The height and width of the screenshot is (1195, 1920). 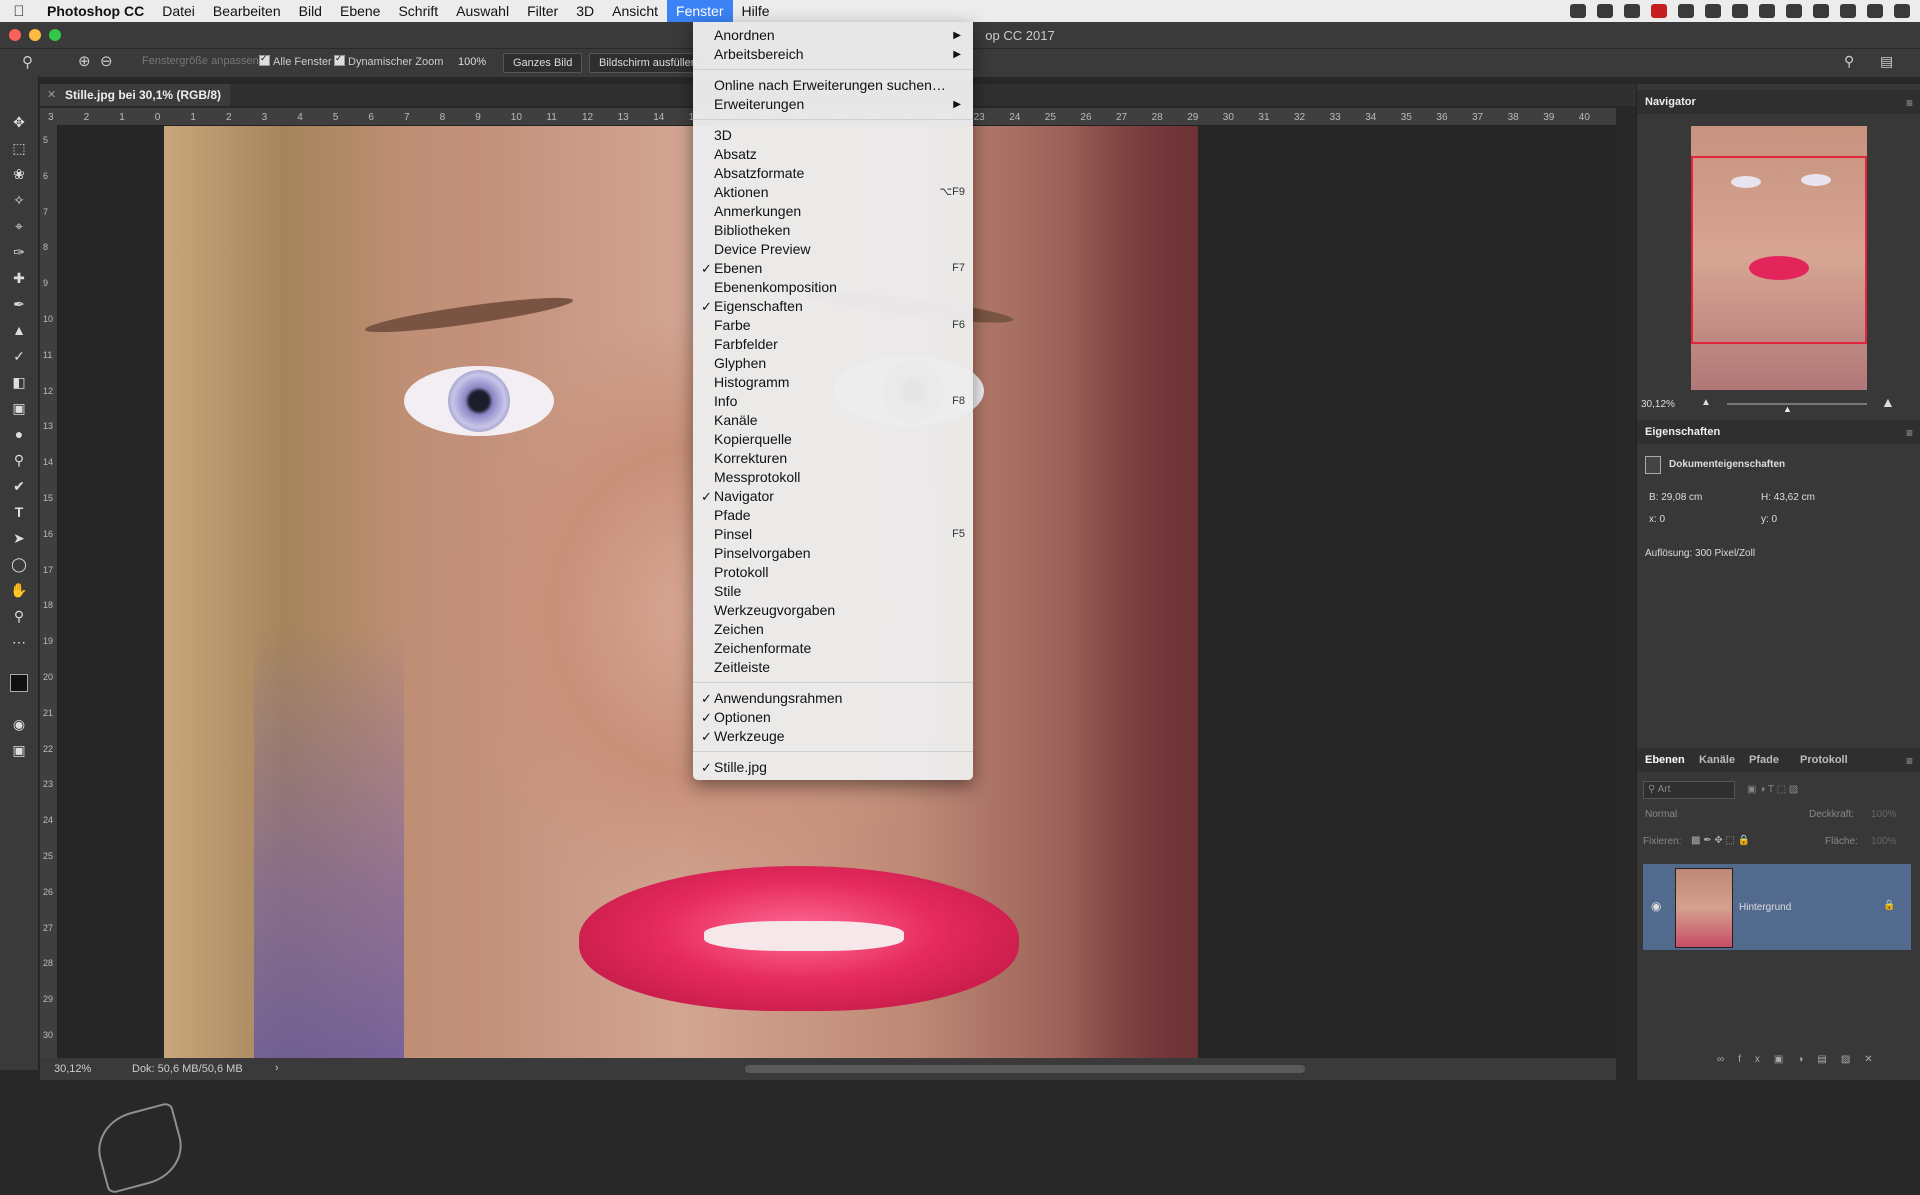 What do you see at coordinates (833, 211) in the screenshot?
I see `menu-item-anmerkungen: Anmerkungen` at bounding box center [833, 211].